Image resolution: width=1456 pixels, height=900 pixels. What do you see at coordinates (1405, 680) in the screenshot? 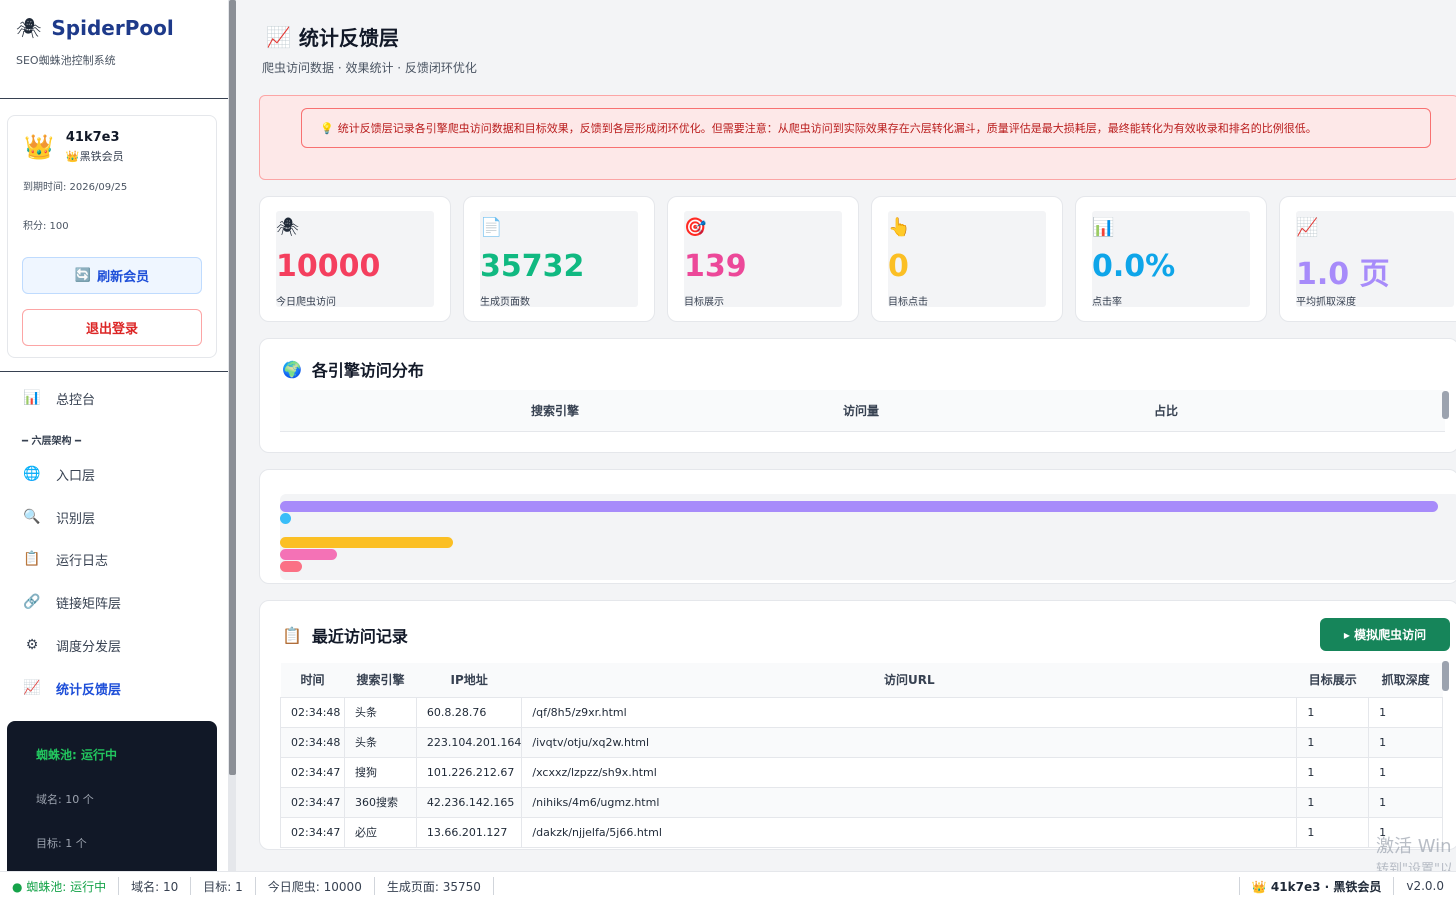
I see `col-depth: 抓取深度` at bounding box center [1405, 680].